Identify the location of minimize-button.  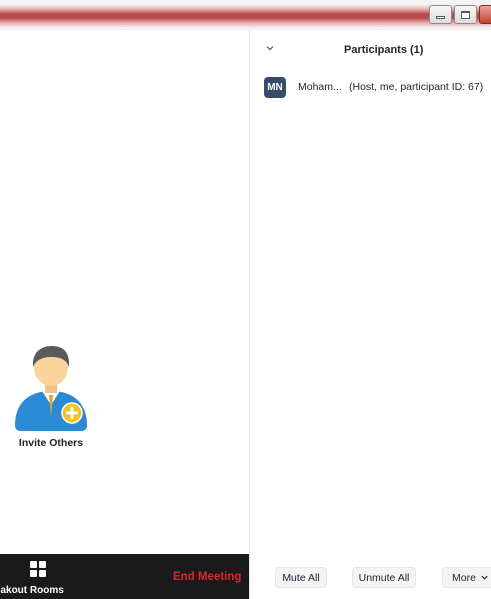
(440, 14).